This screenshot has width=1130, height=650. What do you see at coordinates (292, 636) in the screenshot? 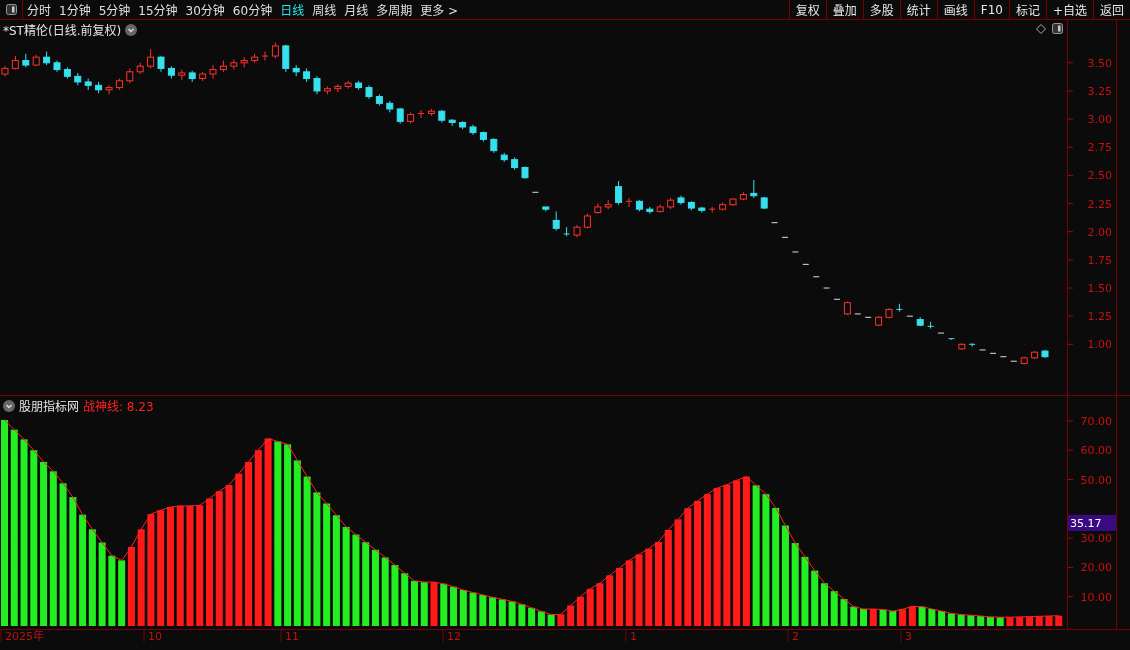
I see `date-label: 11` at bounding box center [292, 636].